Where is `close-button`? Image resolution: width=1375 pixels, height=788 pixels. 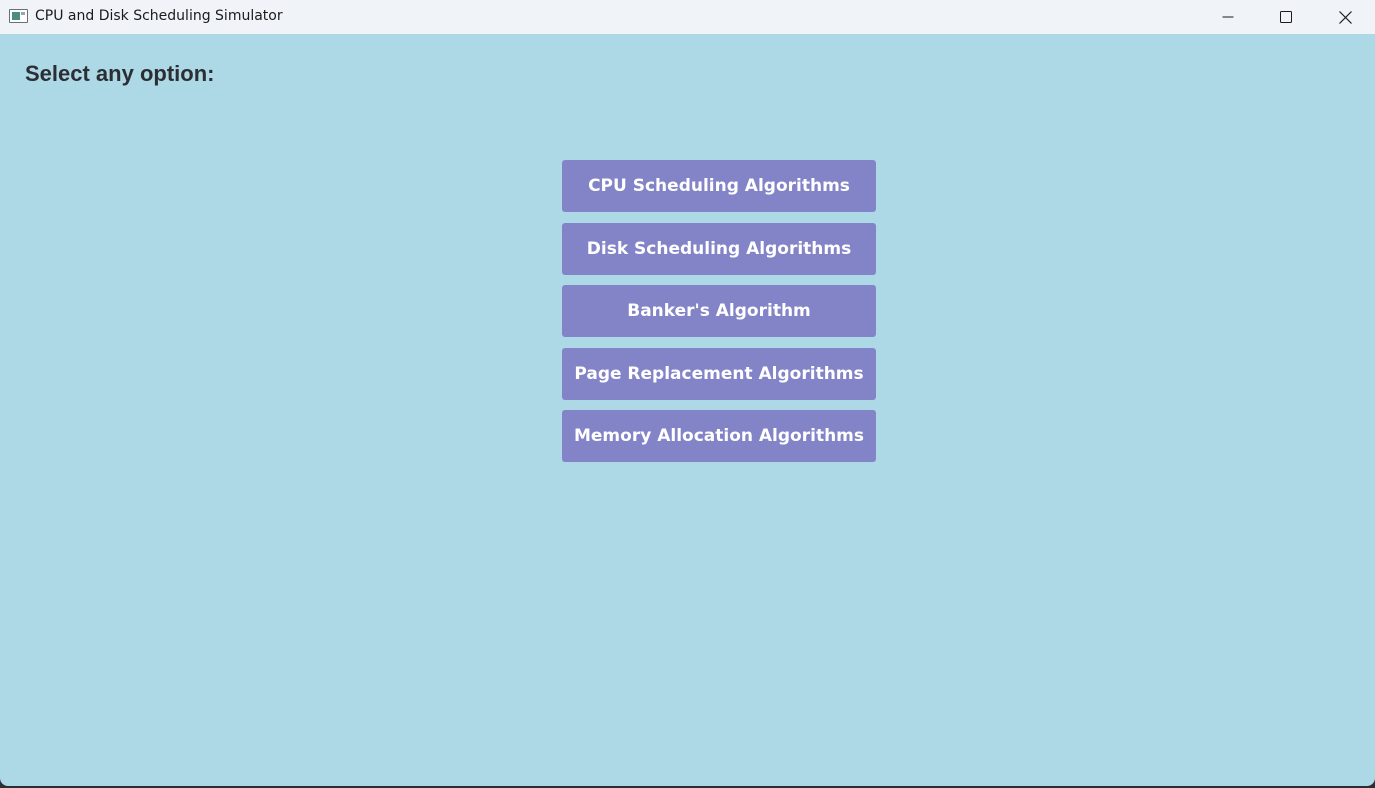 close-button is located at coordinates (1345, 17).